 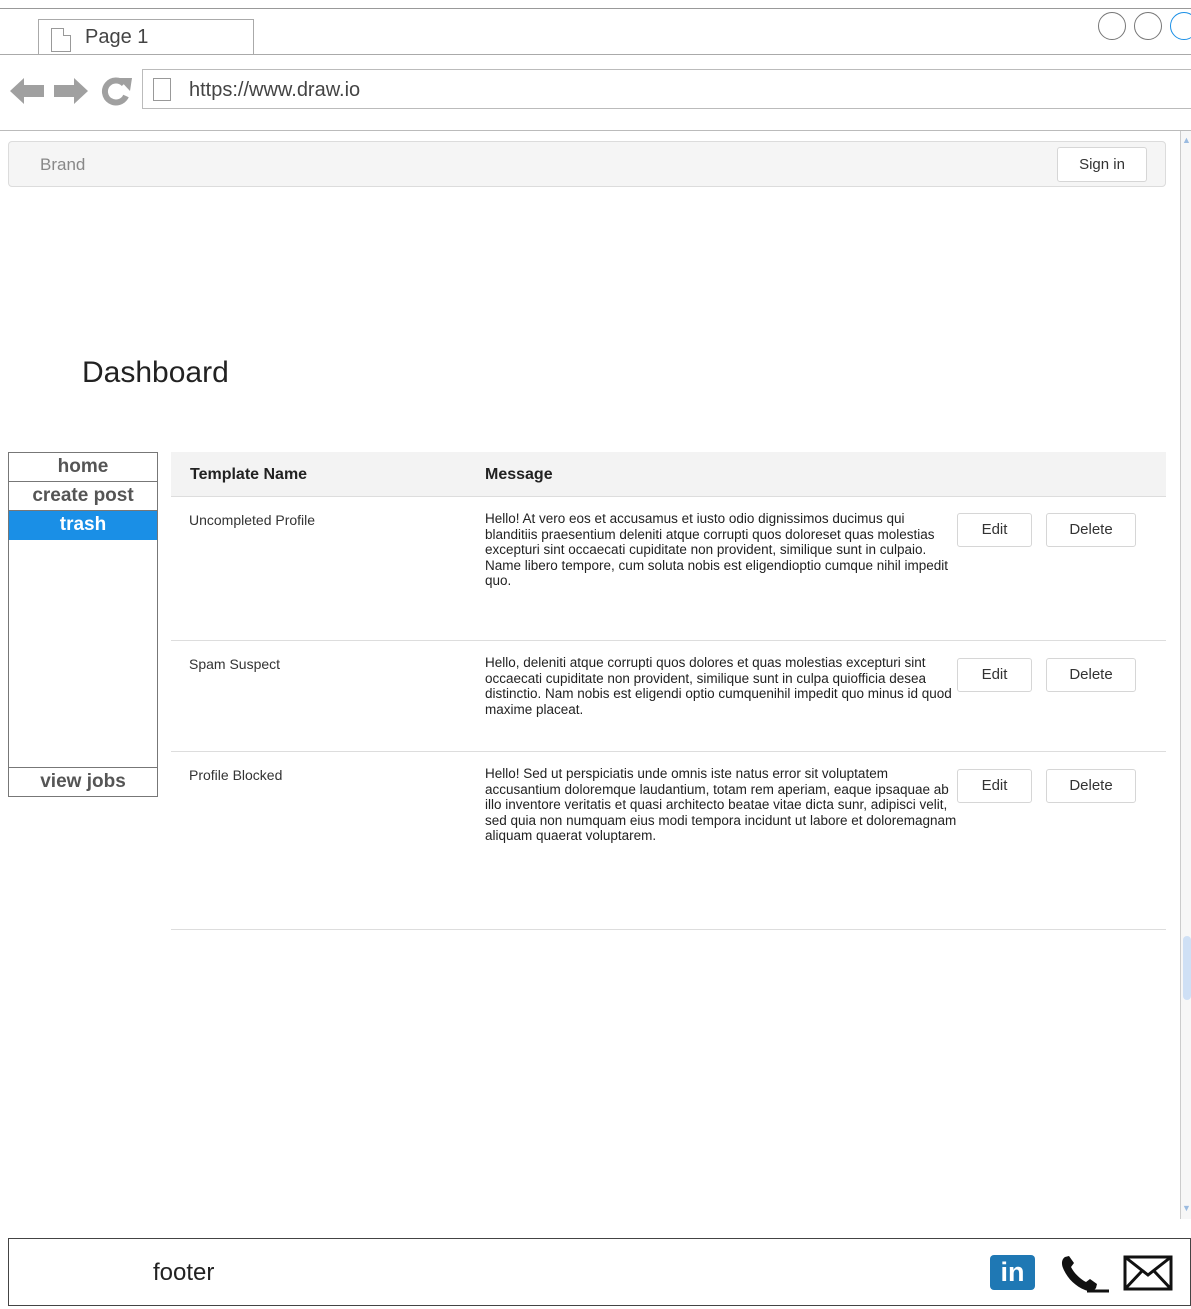 What do you see at coordinates (1186, 1210) in the screenshot?
I see `scroll-down-icon: ▼` at bounding box center [1186, 1210].